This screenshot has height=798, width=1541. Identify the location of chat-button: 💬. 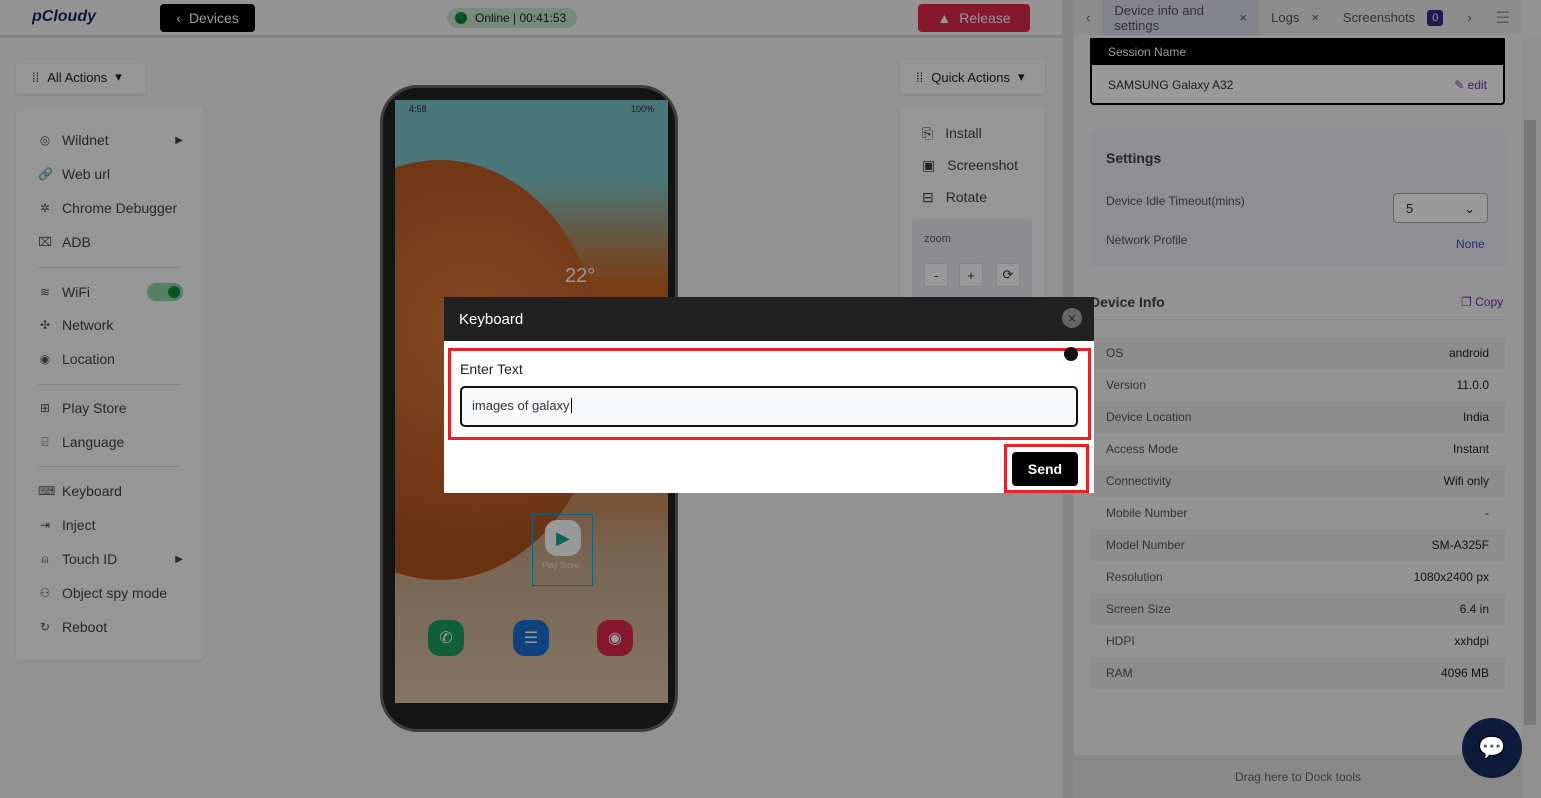
(1492, 748).